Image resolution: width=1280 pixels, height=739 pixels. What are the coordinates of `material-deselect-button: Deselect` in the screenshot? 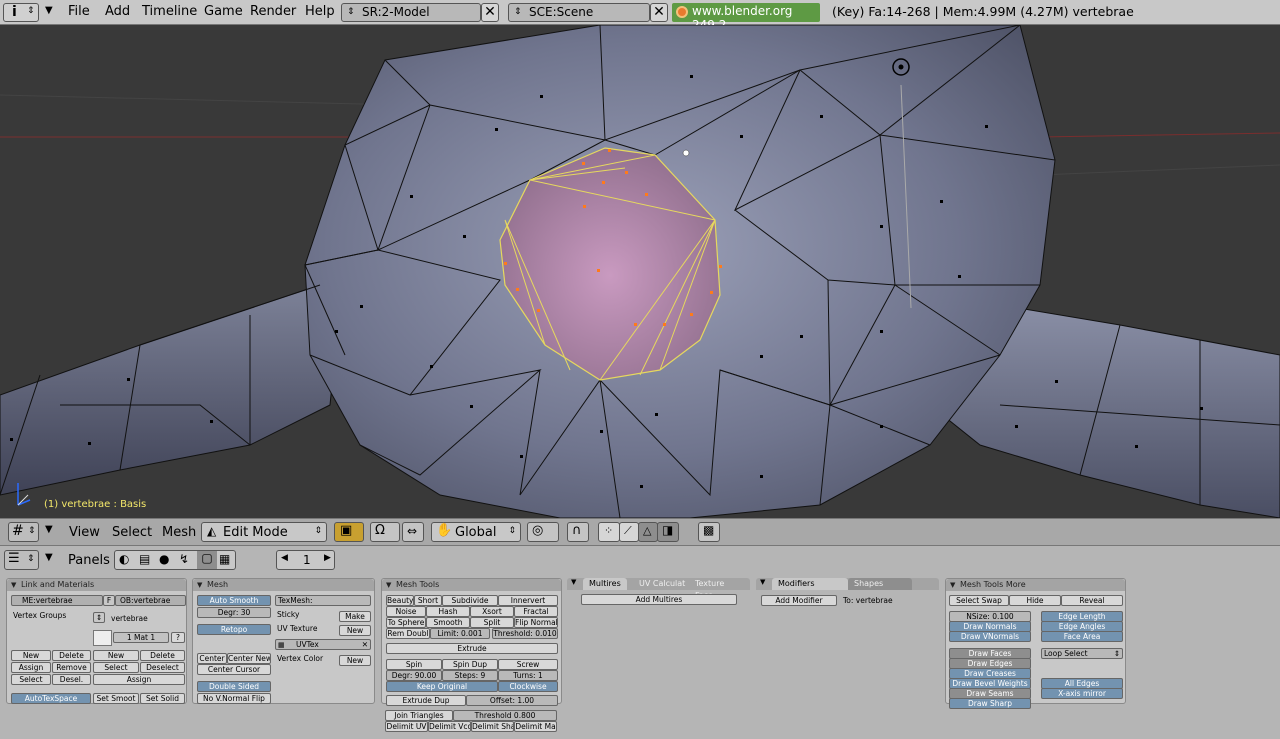 It's located at (162, 667).